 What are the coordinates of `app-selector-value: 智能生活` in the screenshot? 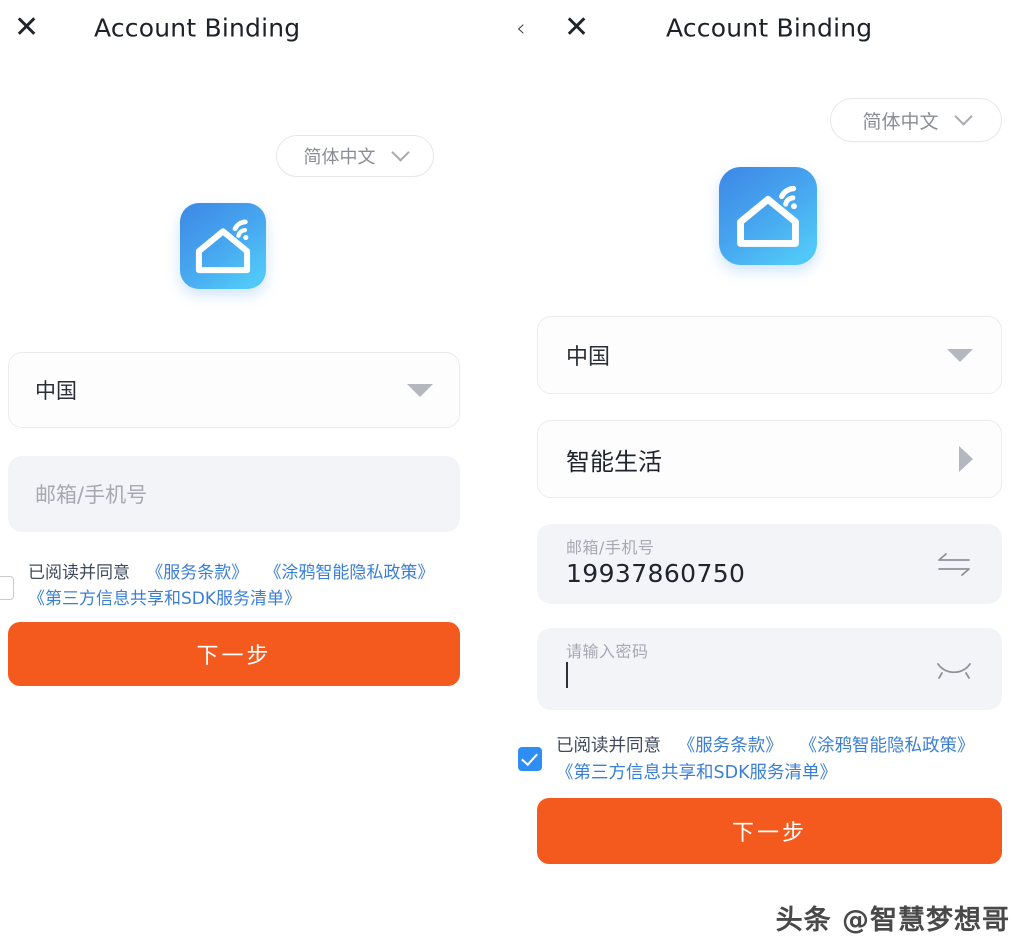 It's located at (614, 461).